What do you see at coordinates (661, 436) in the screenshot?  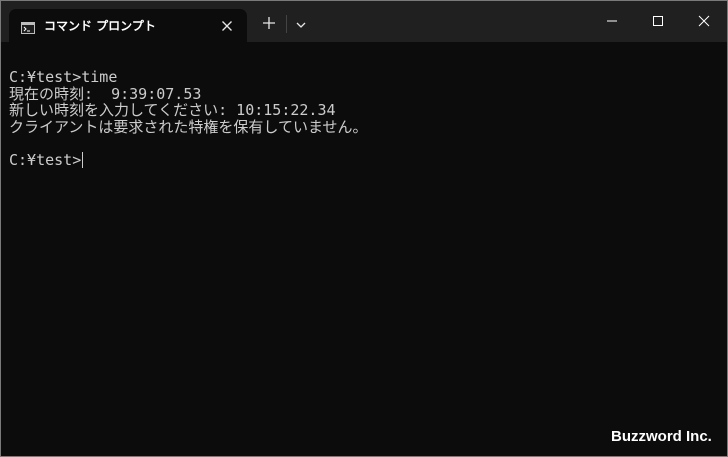 I see `watermark: Buzzword Inc.` at bounding box center [661, 436].